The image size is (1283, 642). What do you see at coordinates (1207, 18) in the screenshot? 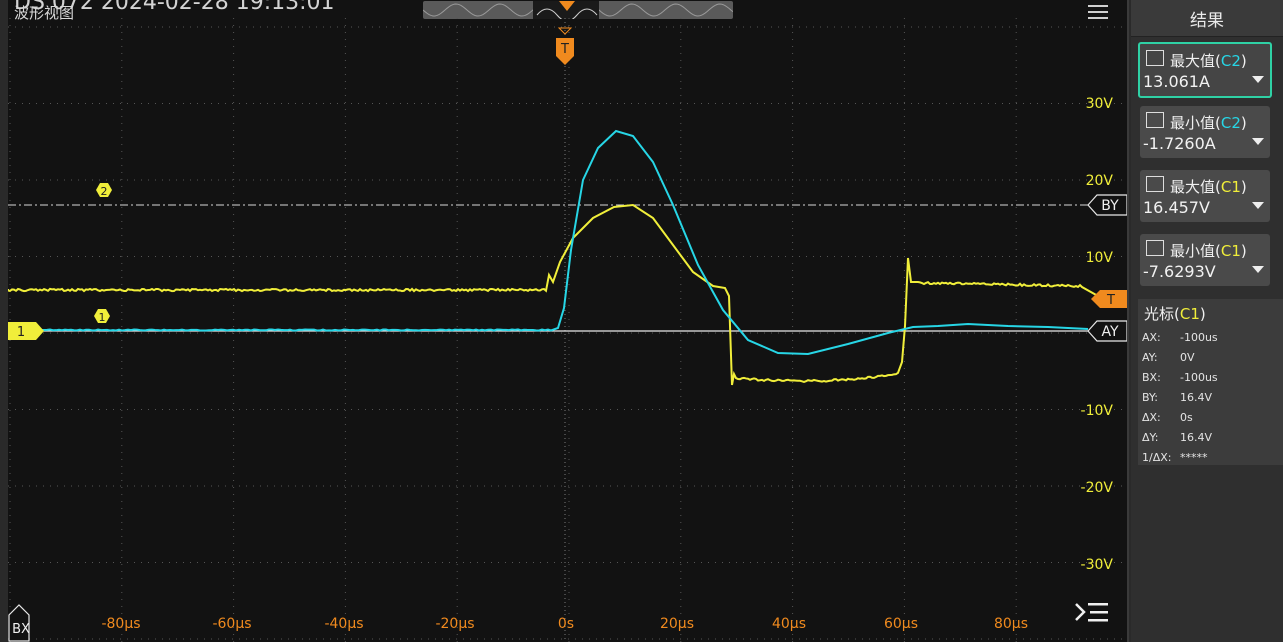
I see `results-title: 结果` at bounding box center [1207, 18].